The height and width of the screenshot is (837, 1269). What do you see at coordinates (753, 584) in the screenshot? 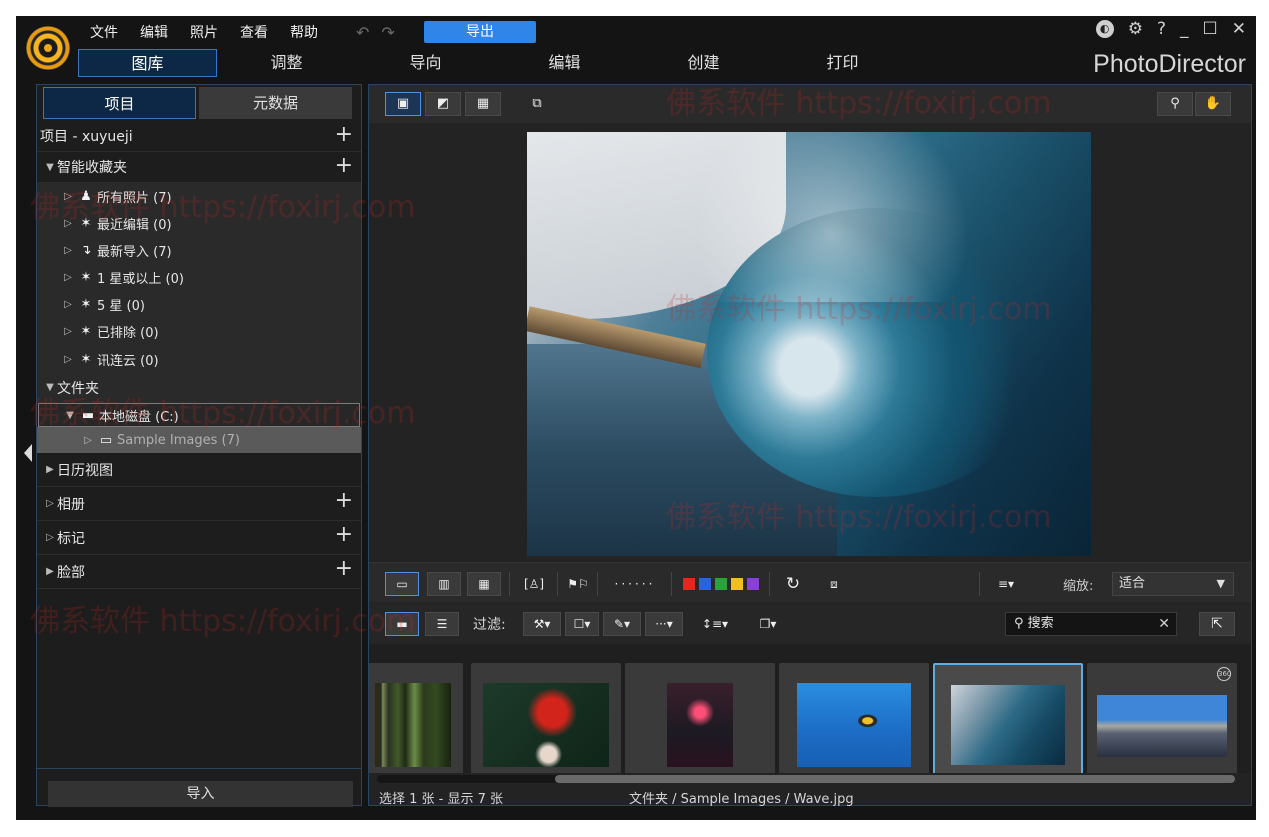
I see `color-label-purple` at bounding box center [753, 584].